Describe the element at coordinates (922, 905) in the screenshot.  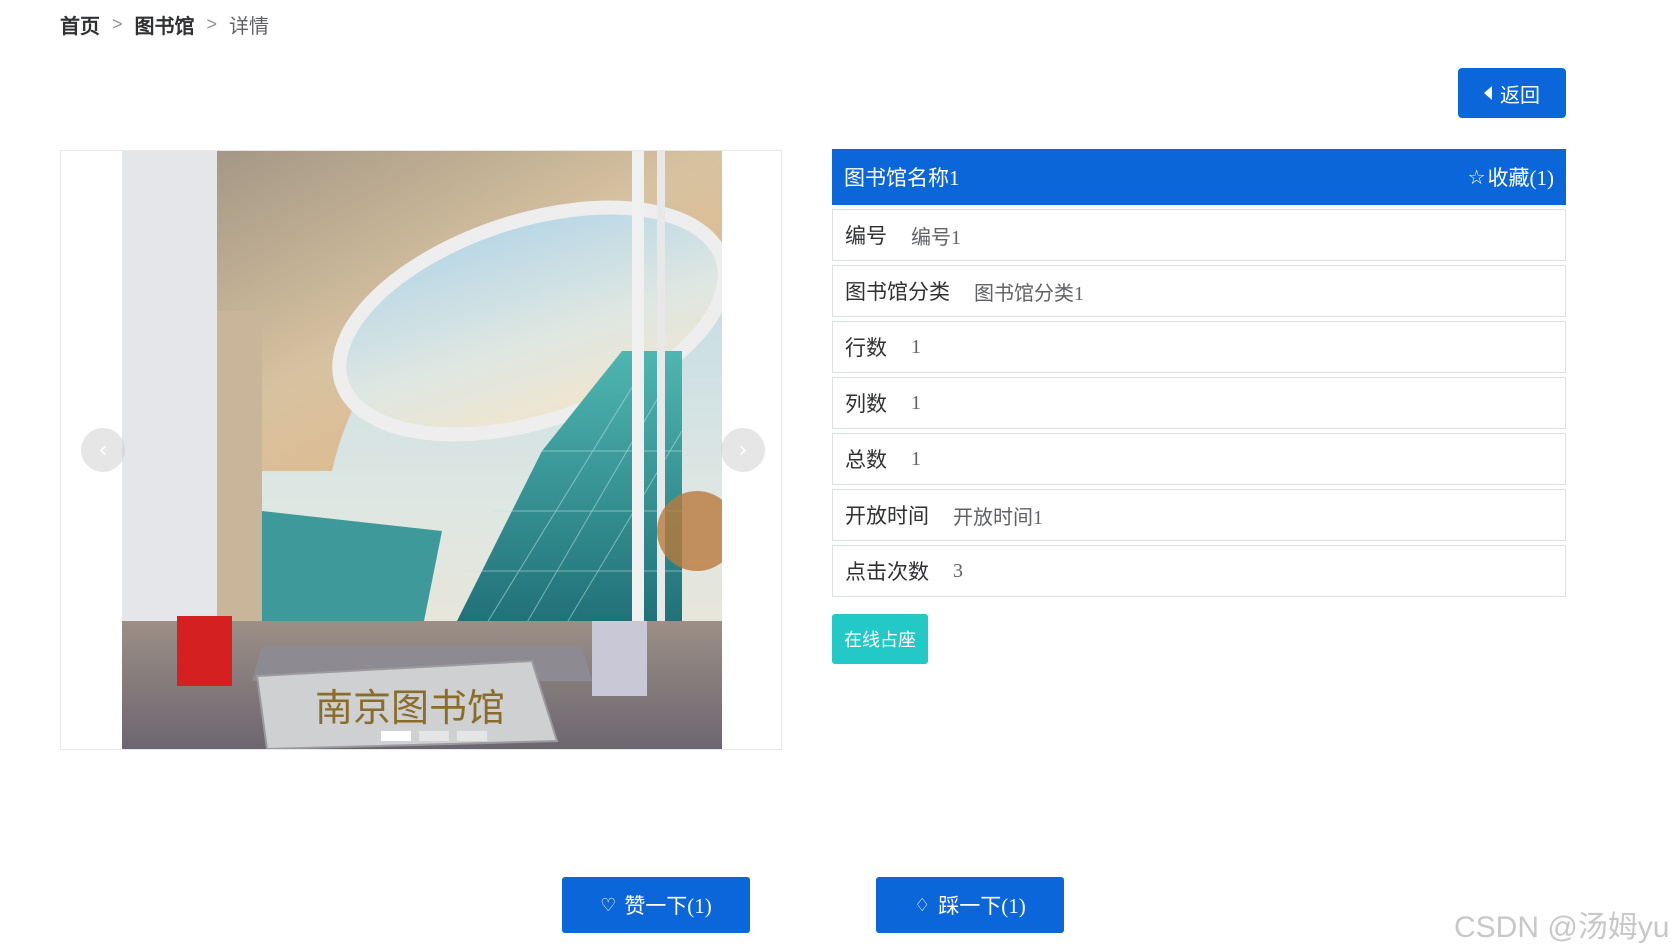
I see `thumbs-down-icon: ♢` at that location.